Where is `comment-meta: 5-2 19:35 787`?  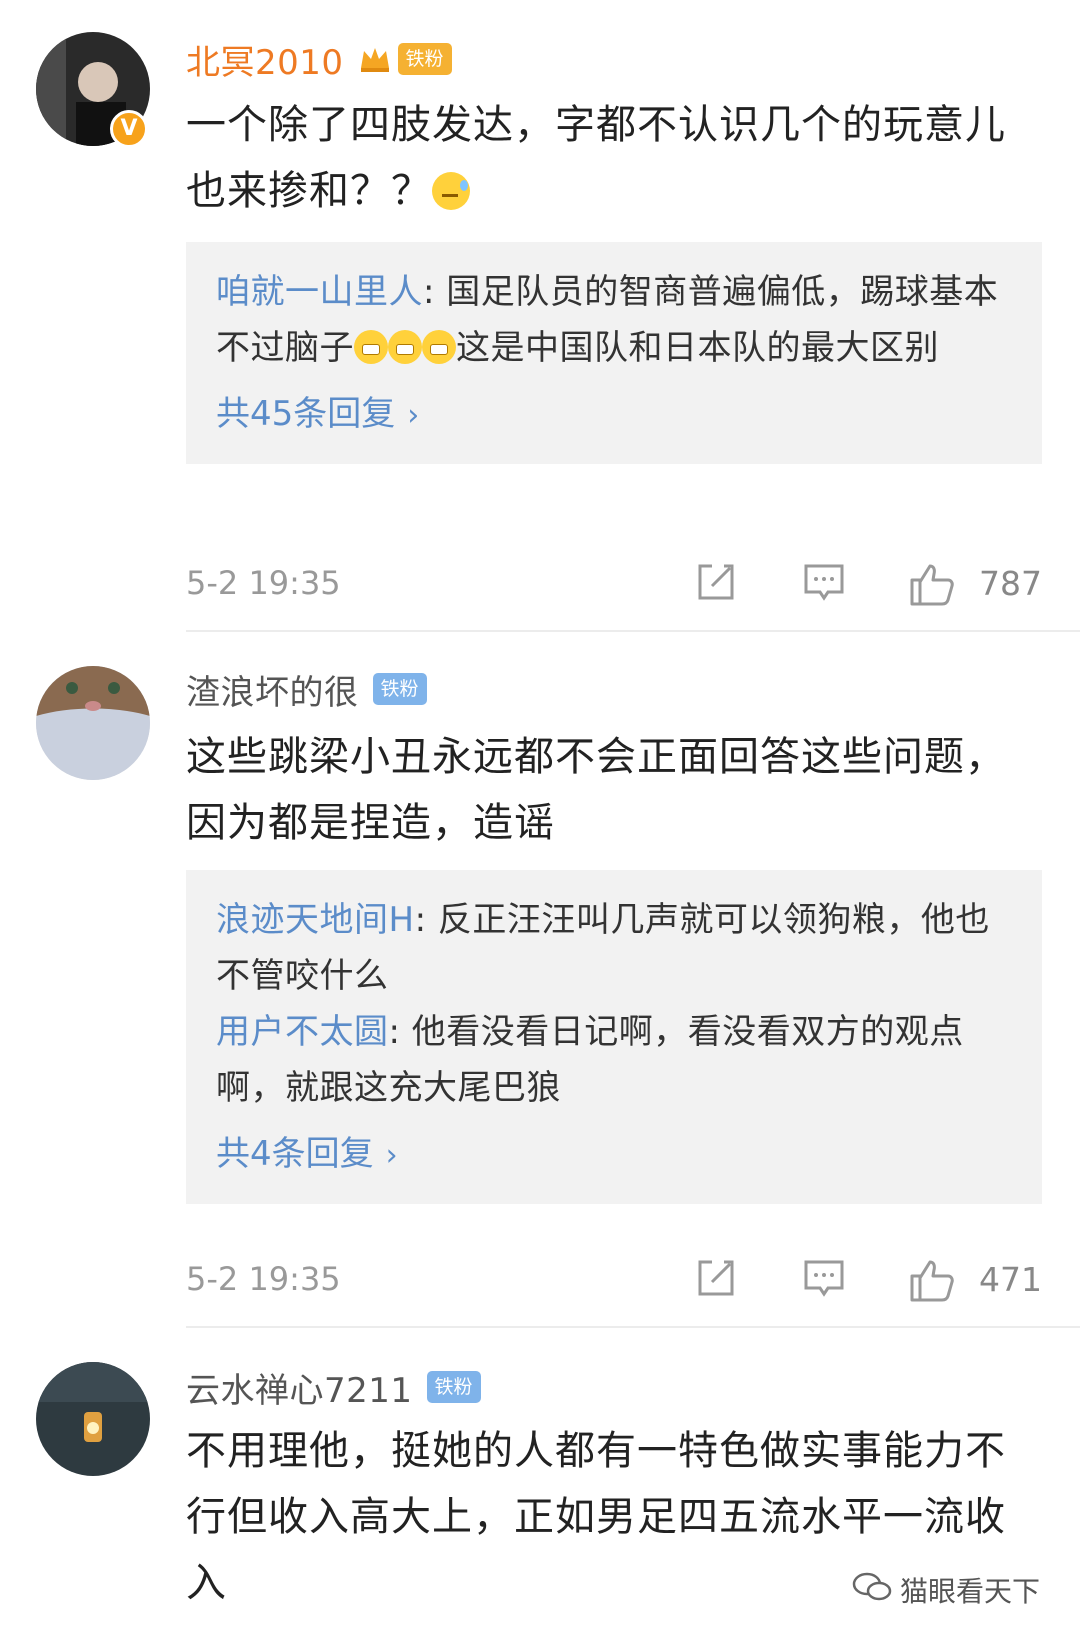
comment-meta: 5-2 19:35 787 is located at coordinates (614, 586).